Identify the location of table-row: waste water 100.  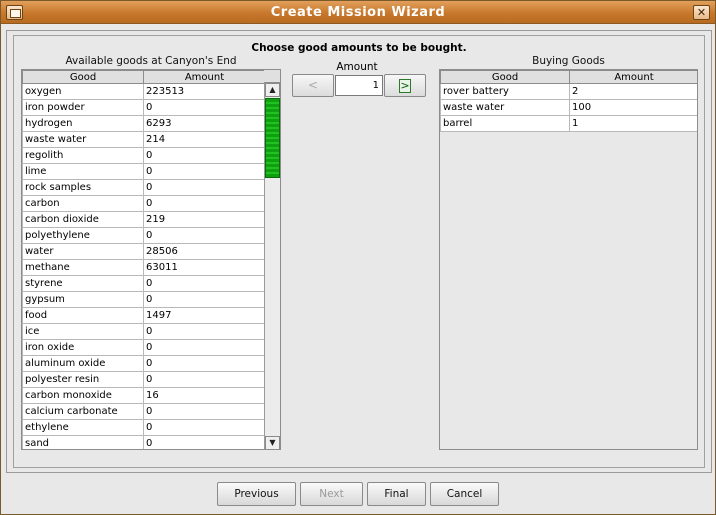
(568, 107).